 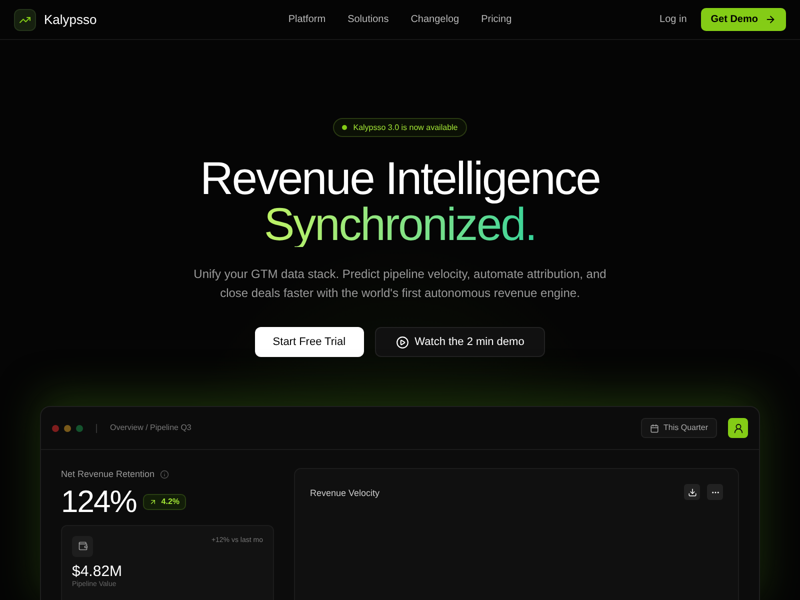 What do you see at coordinates (164, 502) in the screenshot?
I see `change-badge: 4.2%` at bounding box center [164, 502].